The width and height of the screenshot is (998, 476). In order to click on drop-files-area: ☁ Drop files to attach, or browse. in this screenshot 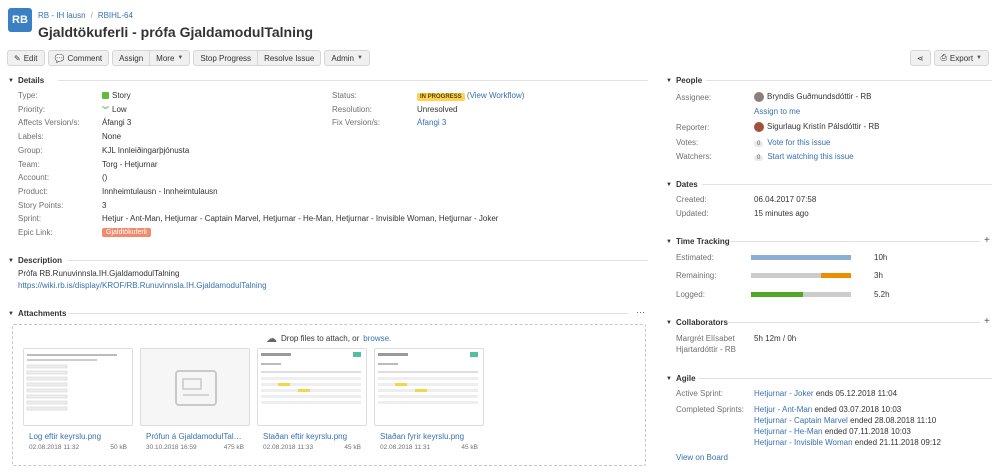, I will do `click(329, 339)`.